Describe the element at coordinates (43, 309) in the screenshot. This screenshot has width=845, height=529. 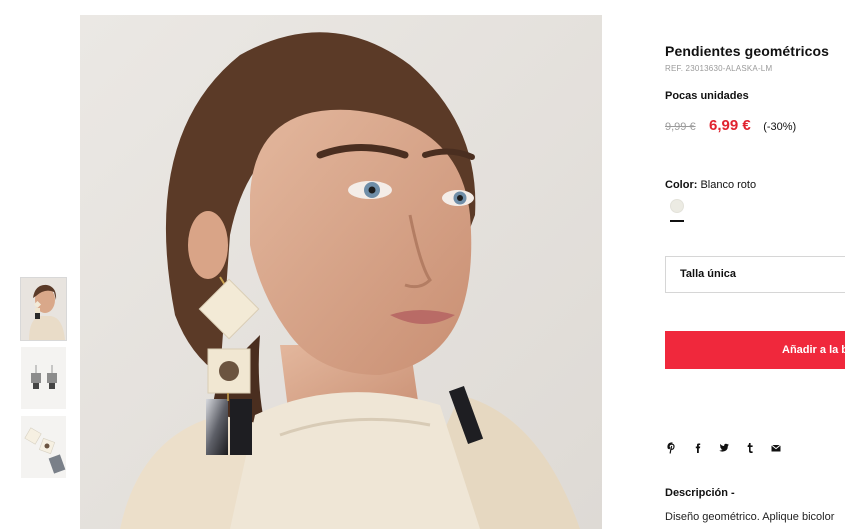
I see `thumbnail-model` at that location.